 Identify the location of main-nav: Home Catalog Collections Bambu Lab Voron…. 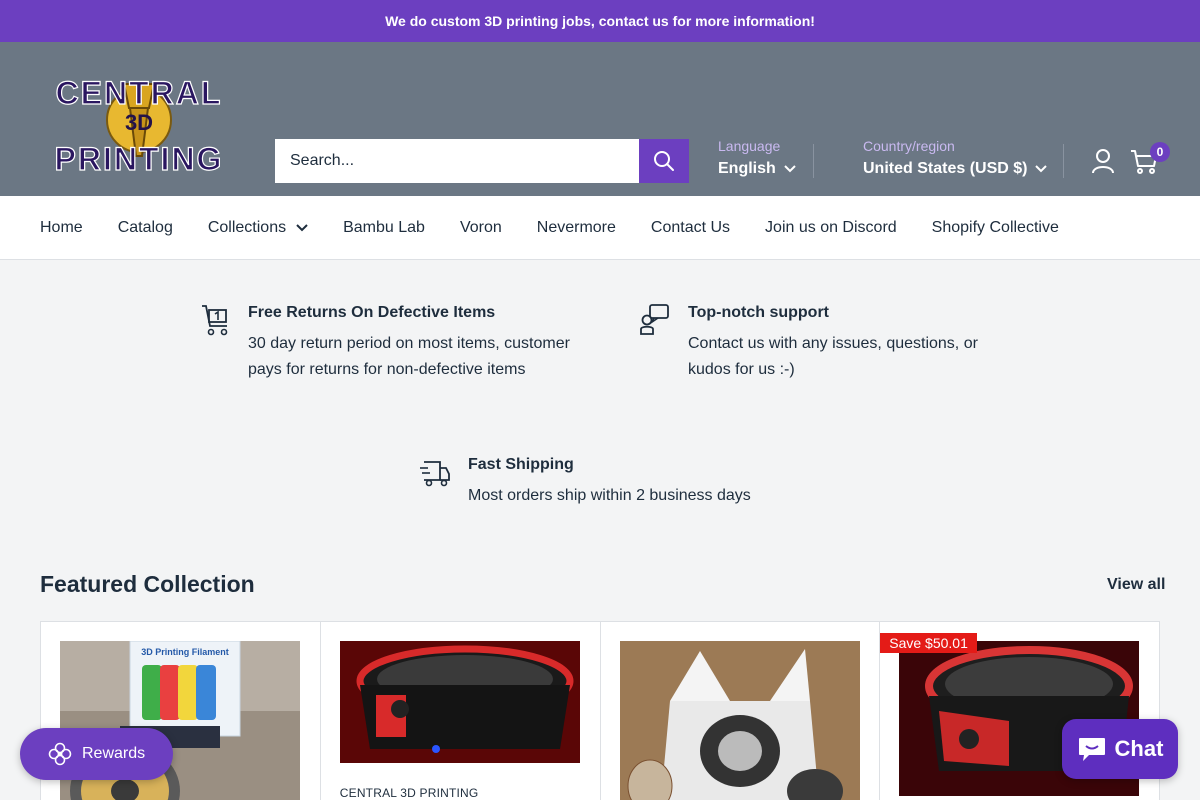
(600, 228).